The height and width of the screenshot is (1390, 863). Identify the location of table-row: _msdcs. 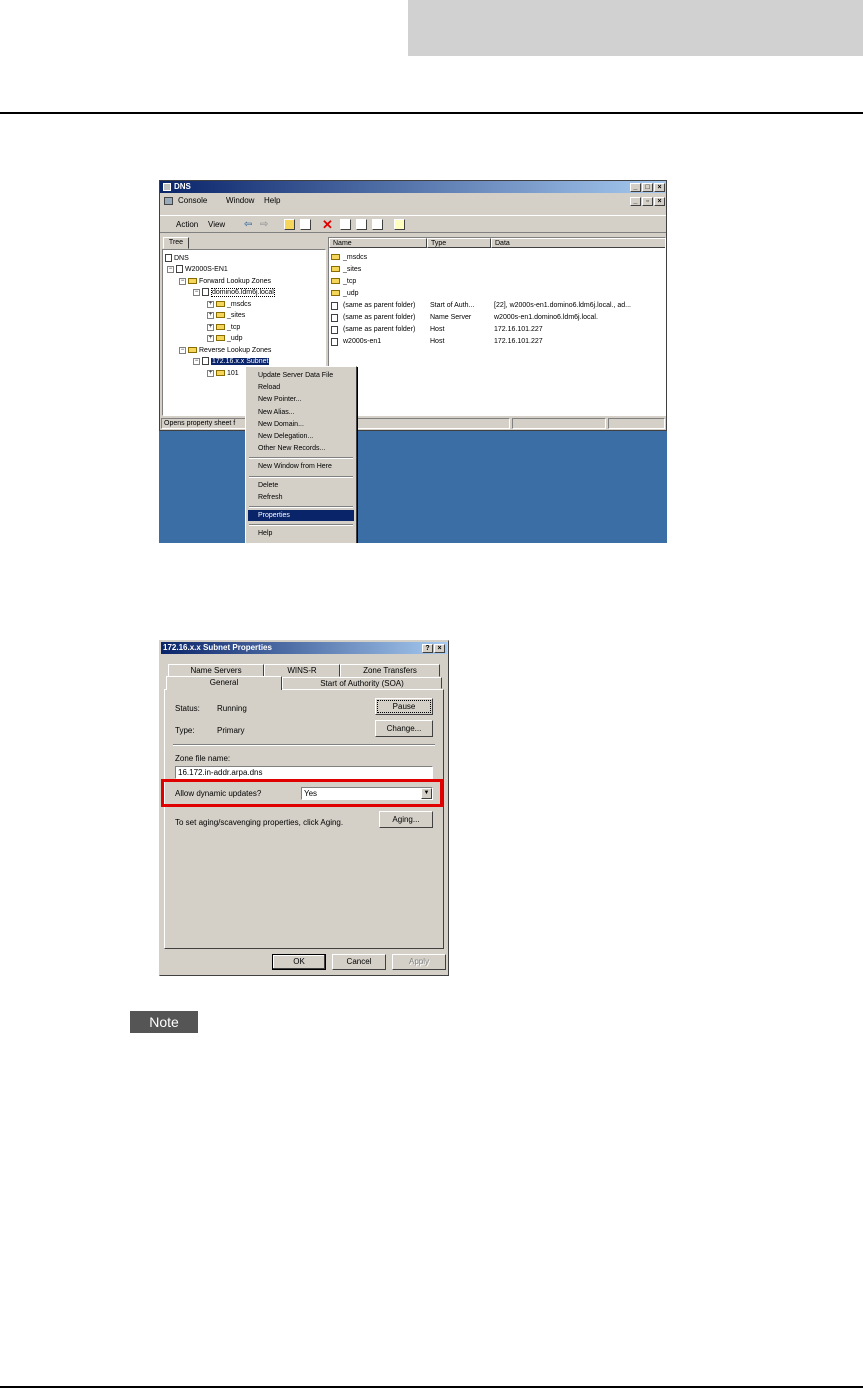
(497, 257).